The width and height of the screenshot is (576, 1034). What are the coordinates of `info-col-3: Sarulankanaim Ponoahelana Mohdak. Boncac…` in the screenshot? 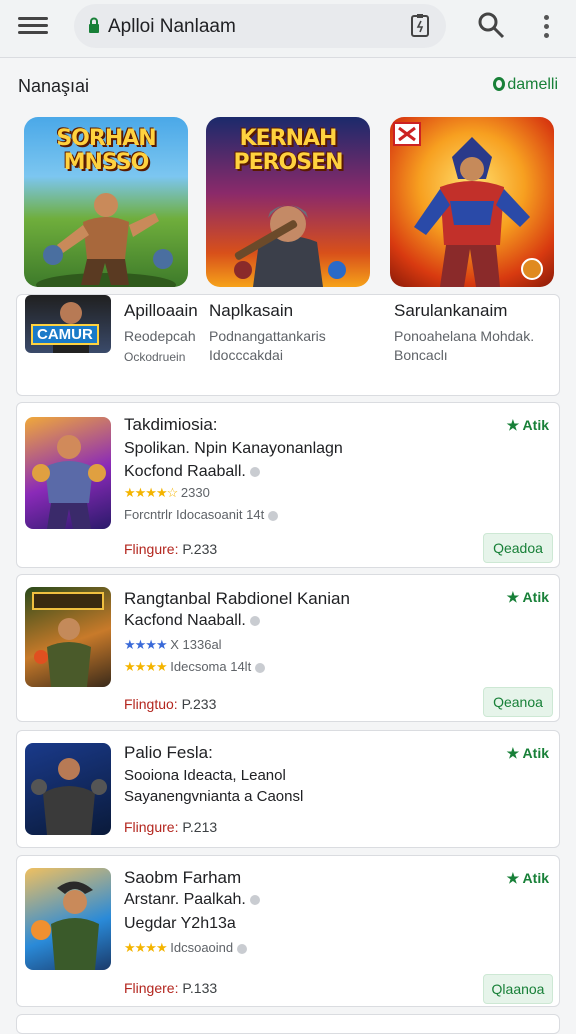 It's located at (464, 333).